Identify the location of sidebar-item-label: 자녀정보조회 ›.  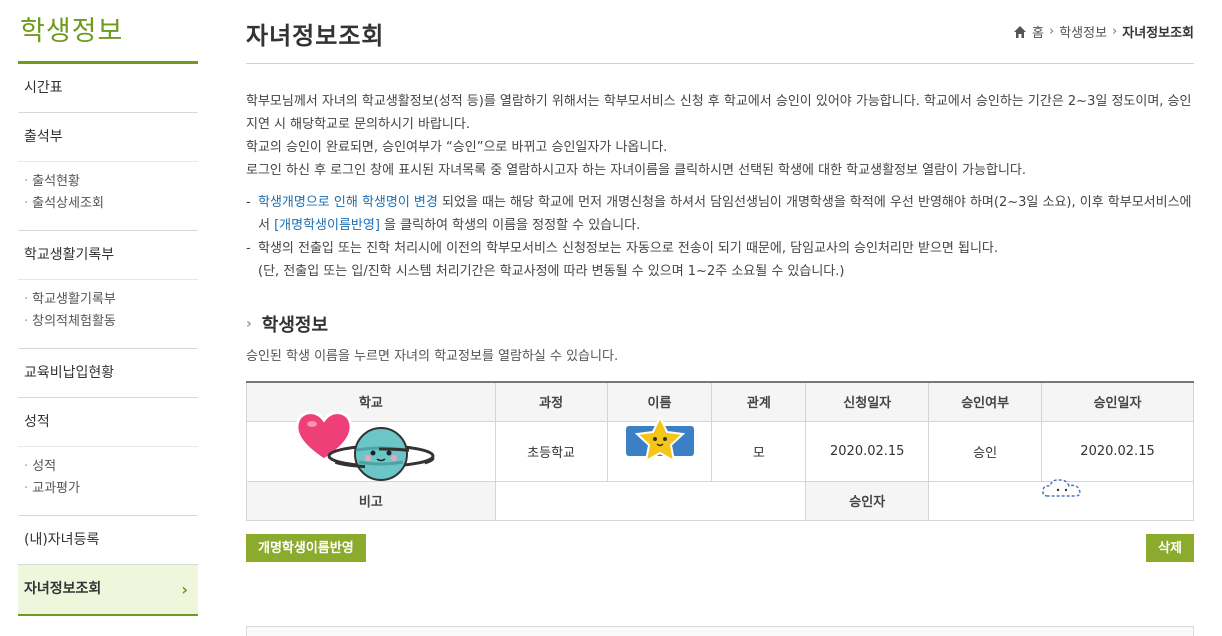
(108, 589).